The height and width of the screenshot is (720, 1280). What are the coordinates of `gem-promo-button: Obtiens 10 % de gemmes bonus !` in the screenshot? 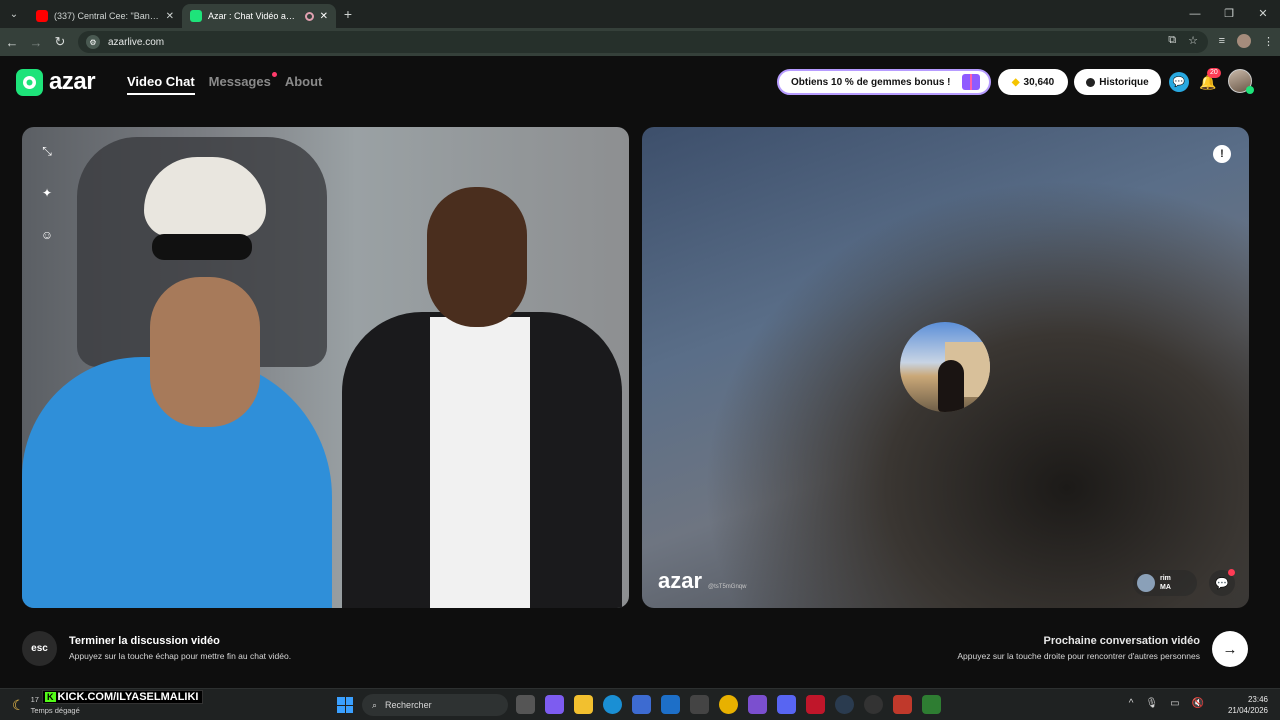 It's located at (884, 82).